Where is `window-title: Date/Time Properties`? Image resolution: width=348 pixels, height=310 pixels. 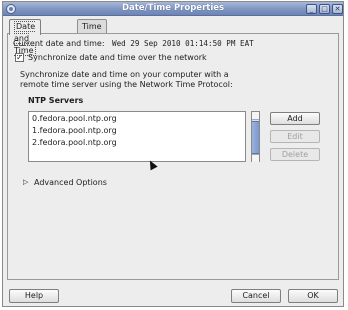 window-title: Date/Time Properties is located at coordinates (173, 8).